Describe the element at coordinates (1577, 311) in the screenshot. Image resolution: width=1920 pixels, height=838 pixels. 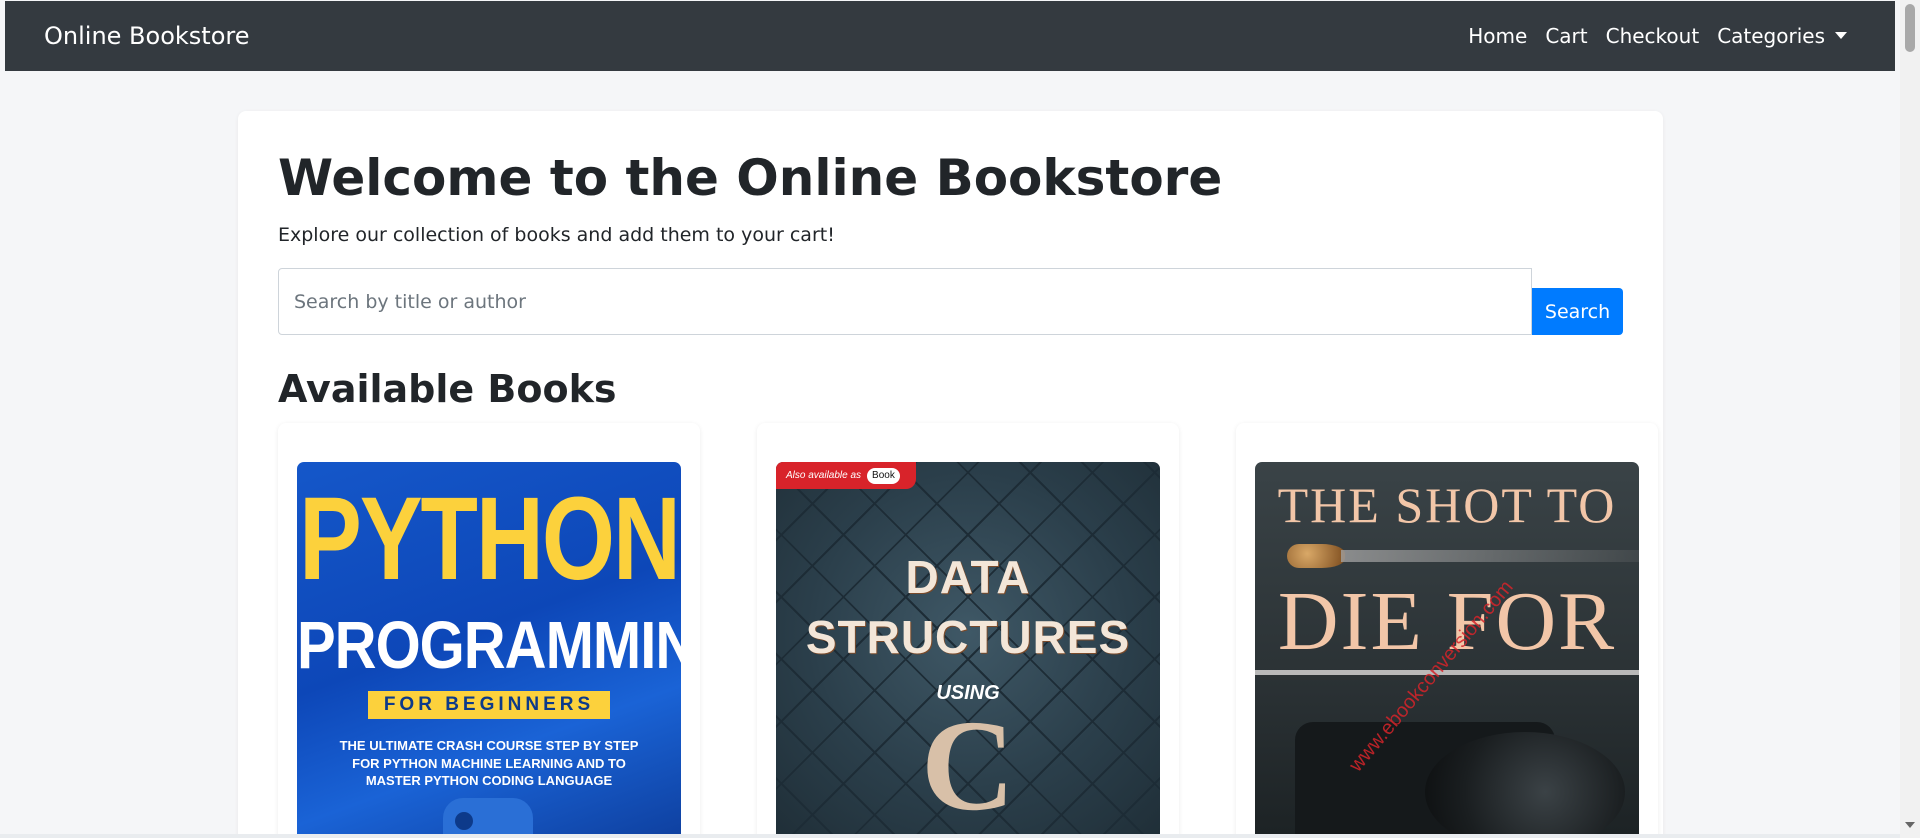
I see `search-button: Search` at that location.